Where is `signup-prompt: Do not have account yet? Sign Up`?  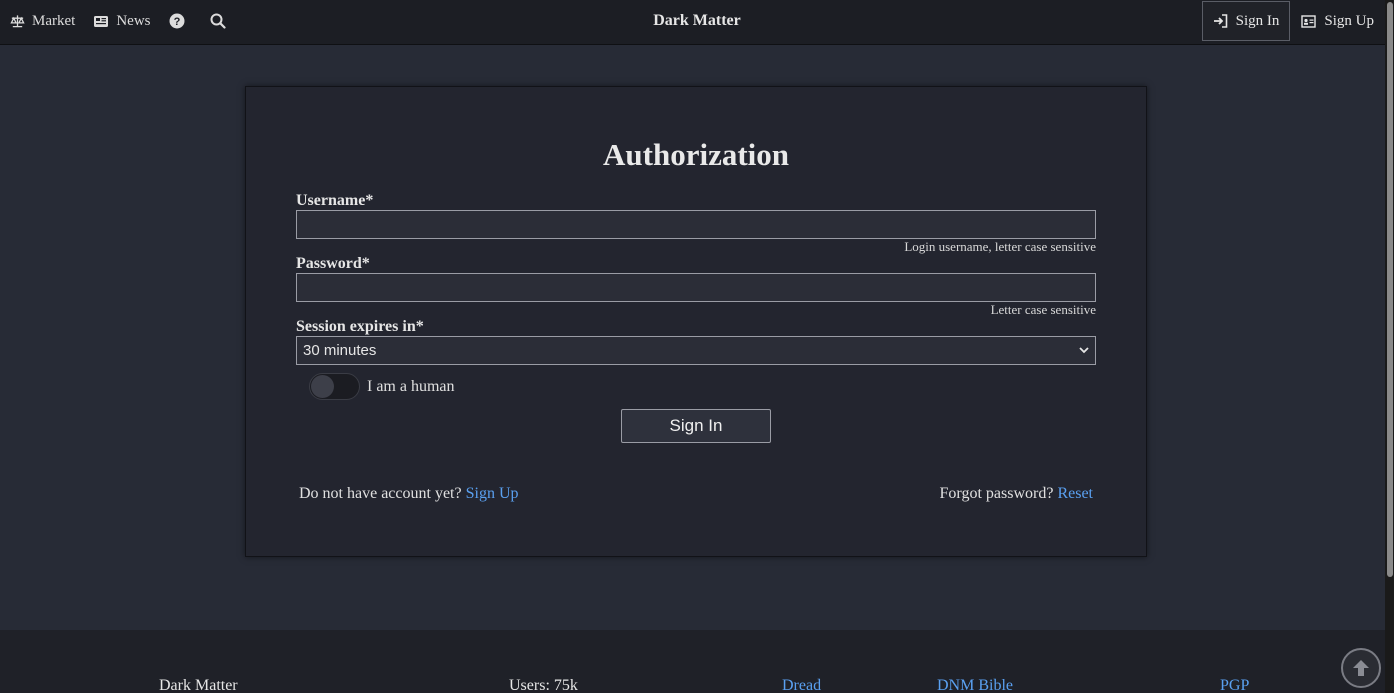
signup-prompt: Do not have account yet? Sign Up is located at coordinates (409, 494).